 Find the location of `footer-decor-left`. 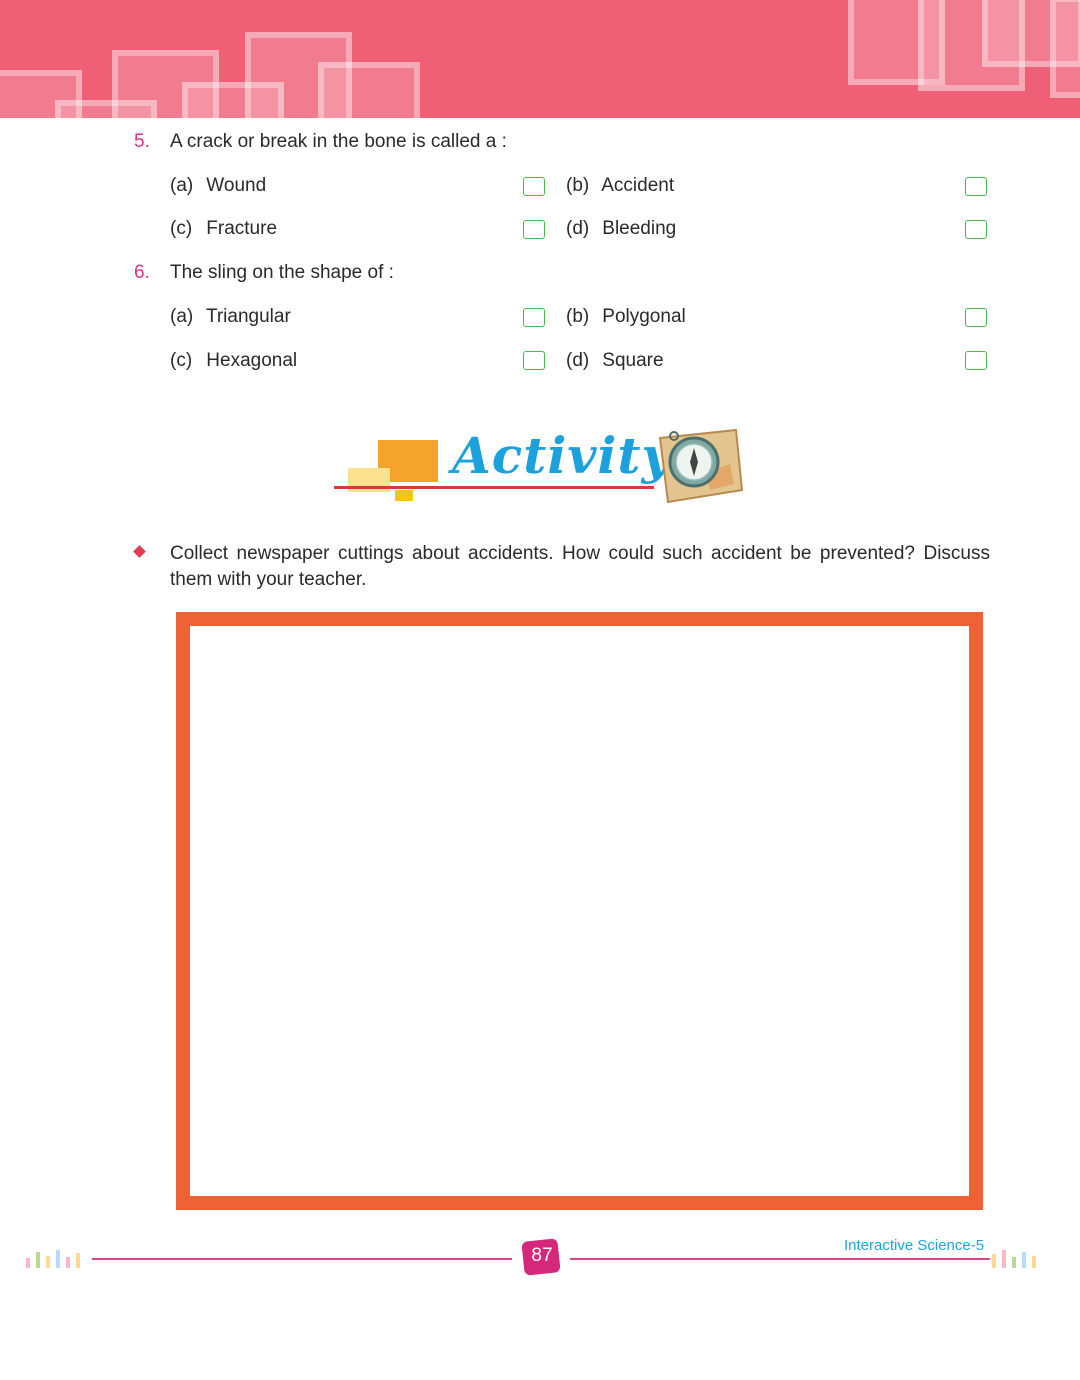

footer-decor-left is located at coordinates (56, 1261).